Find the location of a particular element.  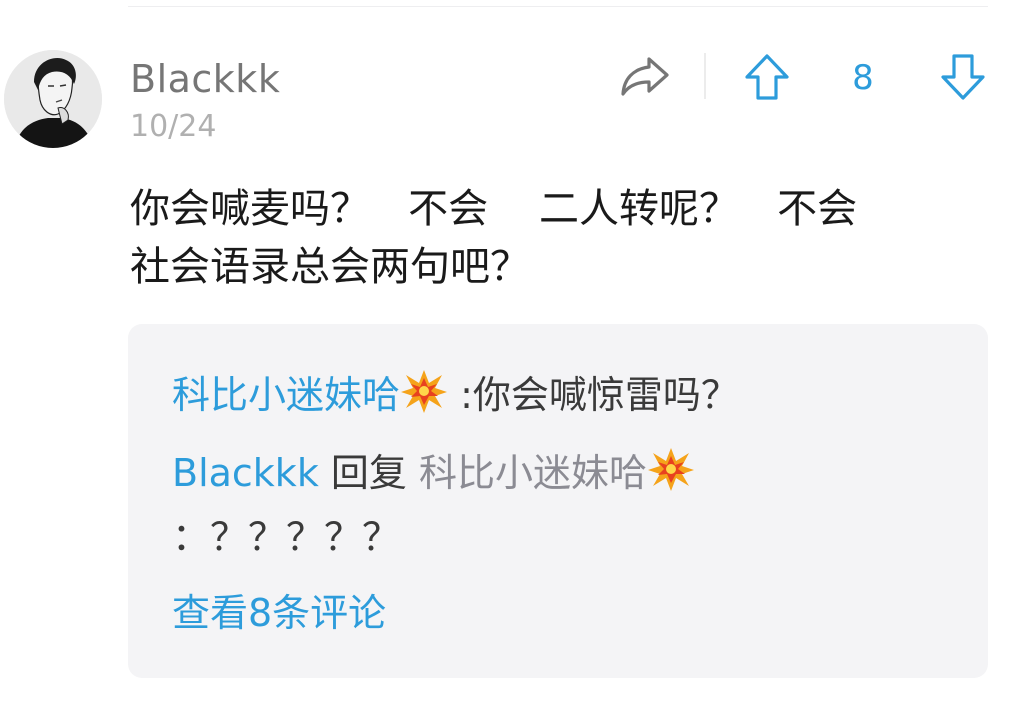

downvote-icon is located at coordinates (963, 80).